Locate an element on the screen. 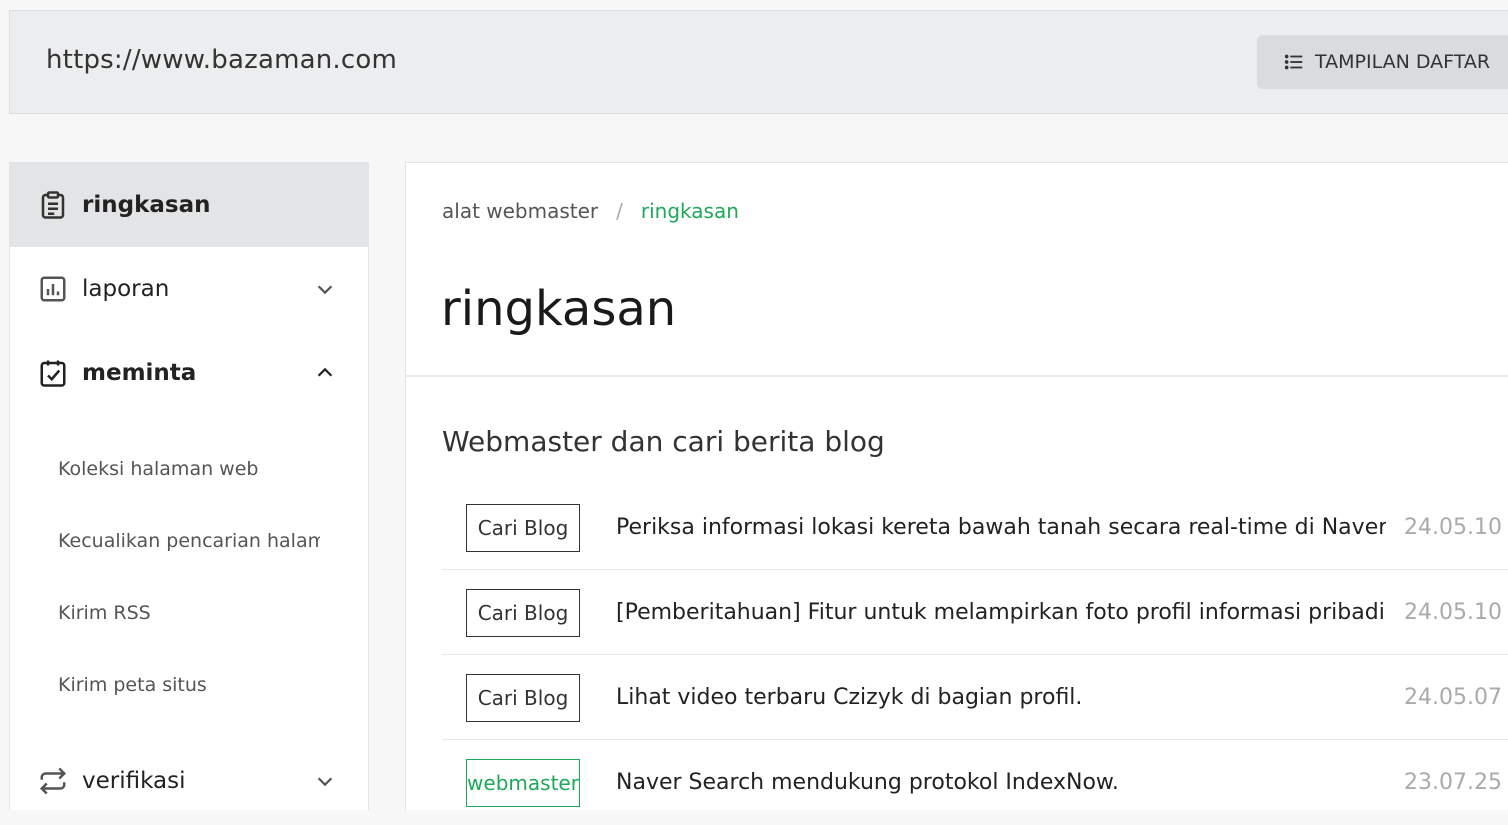 This screenshot has width=1508, height=825. news-date: 24.05.07 is located at coordinates (1453, 697).